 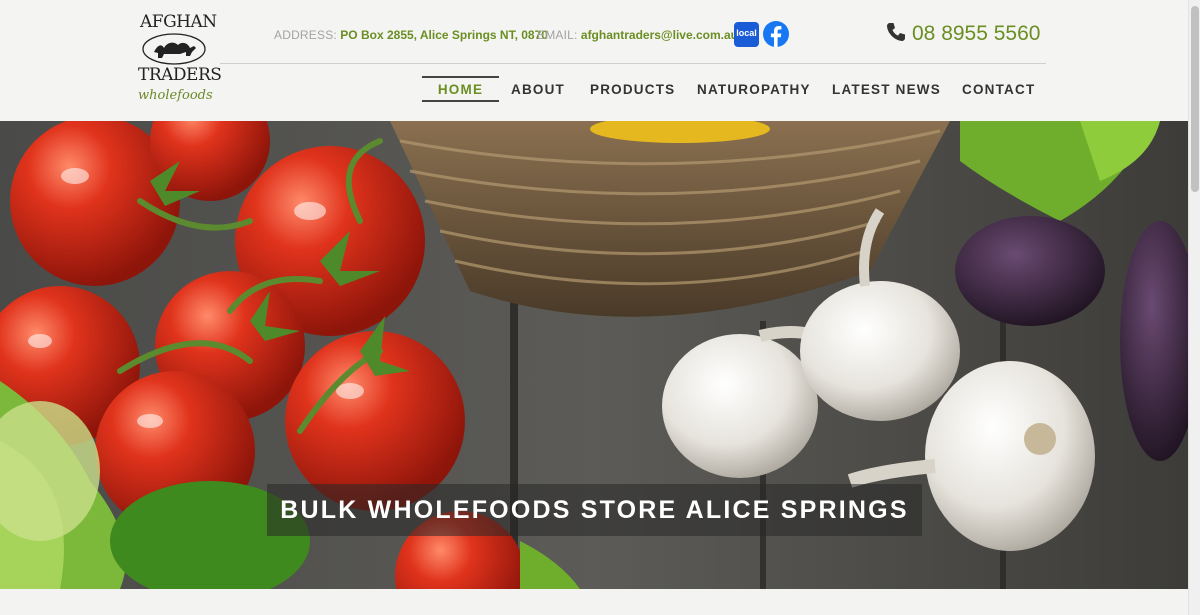 I want to click on hero-caption: BULK WHOLEFOODS STORE ALICE SPRINGS, so click(x=594, y=510).